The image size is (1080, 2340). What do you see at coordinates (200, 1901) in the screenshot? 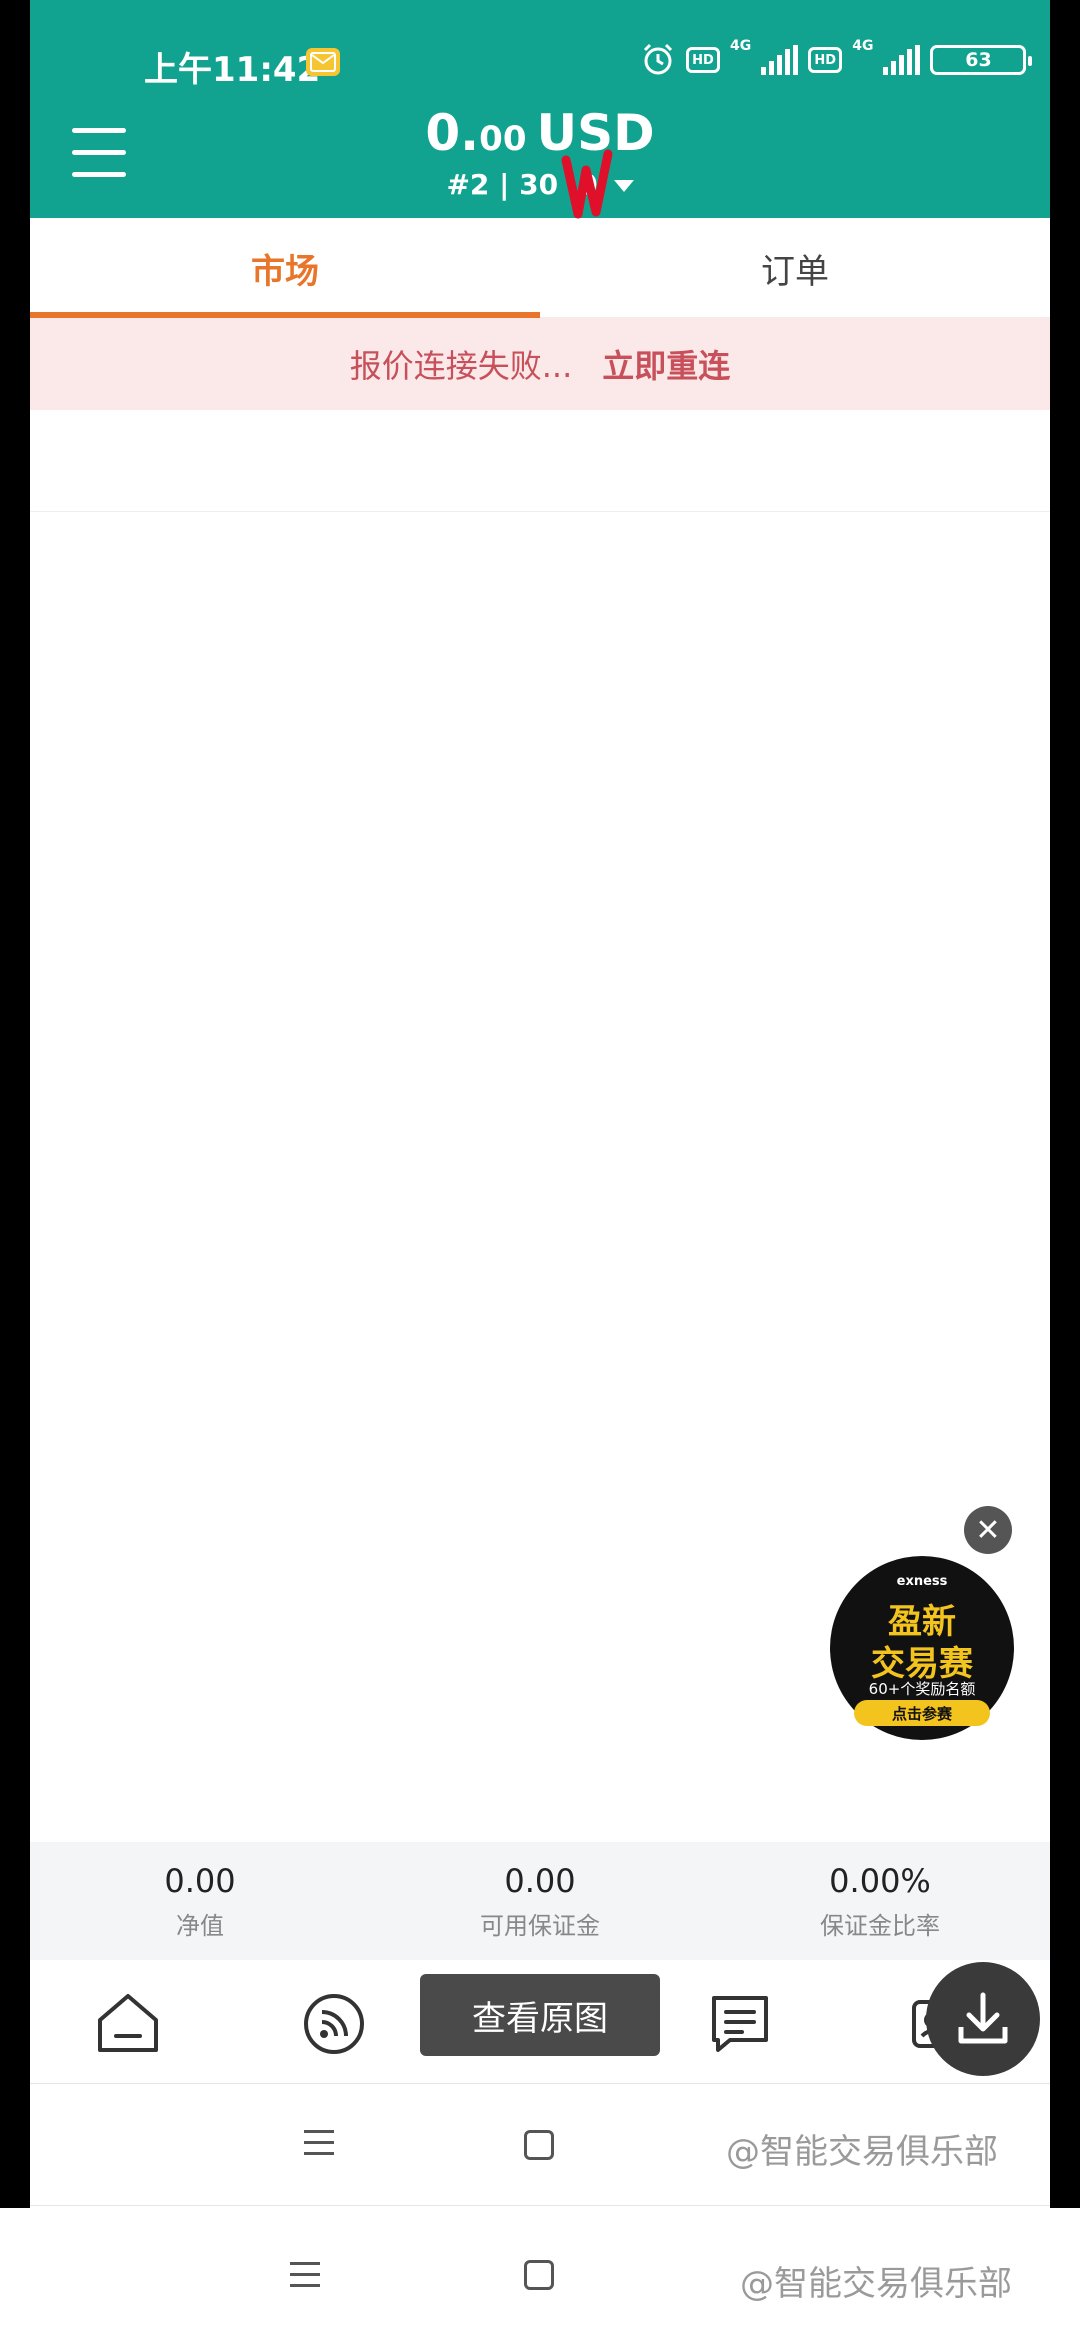
I see `stat-equity: 0.00 净值` at bounding box center [200, 1901].